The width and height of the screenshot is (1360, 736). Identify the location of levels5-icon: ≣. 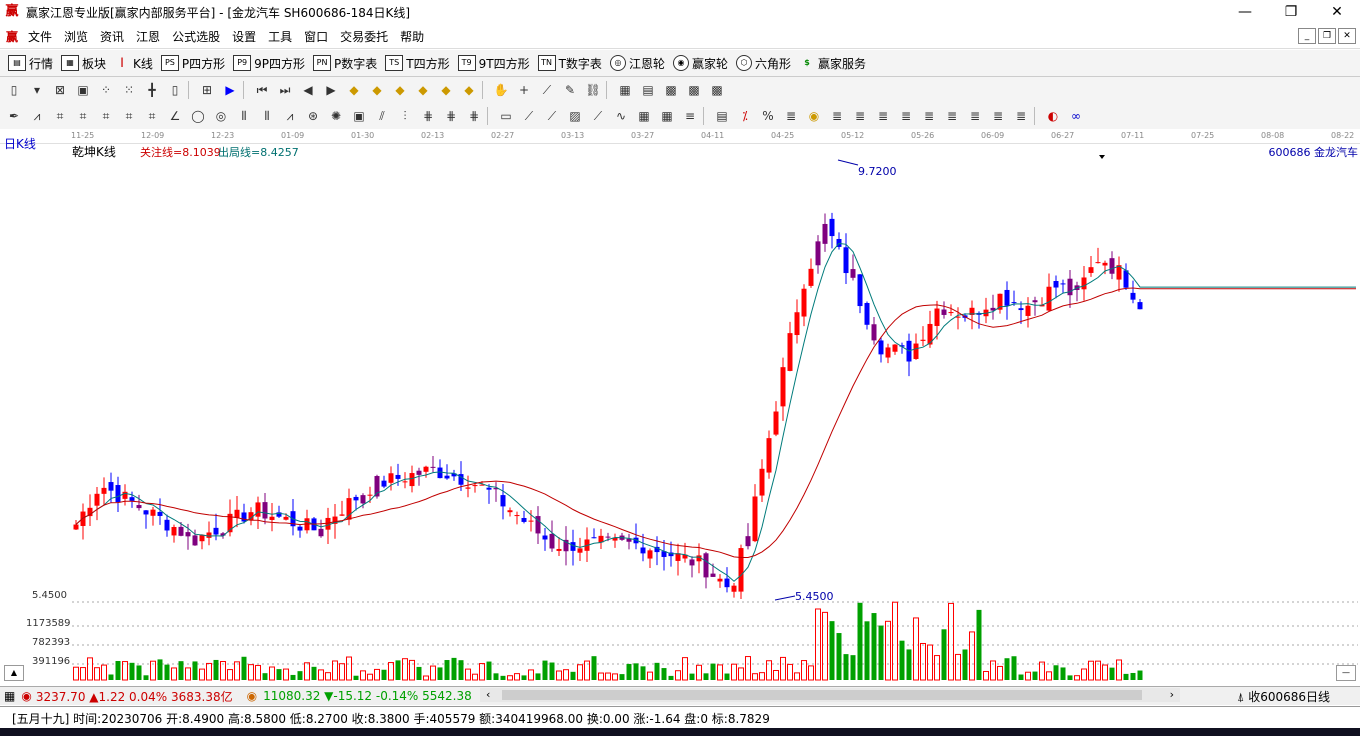
(906, 116).